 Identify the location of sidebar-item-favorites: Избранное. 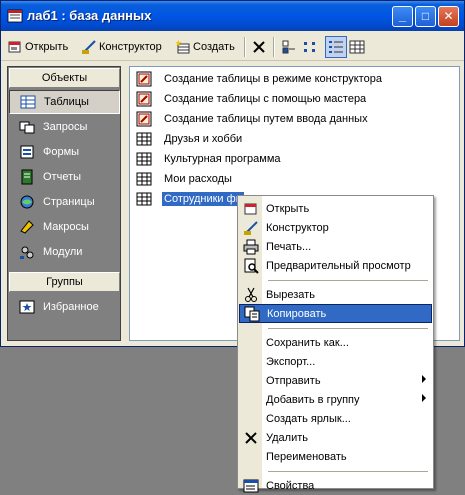
(64, 307).